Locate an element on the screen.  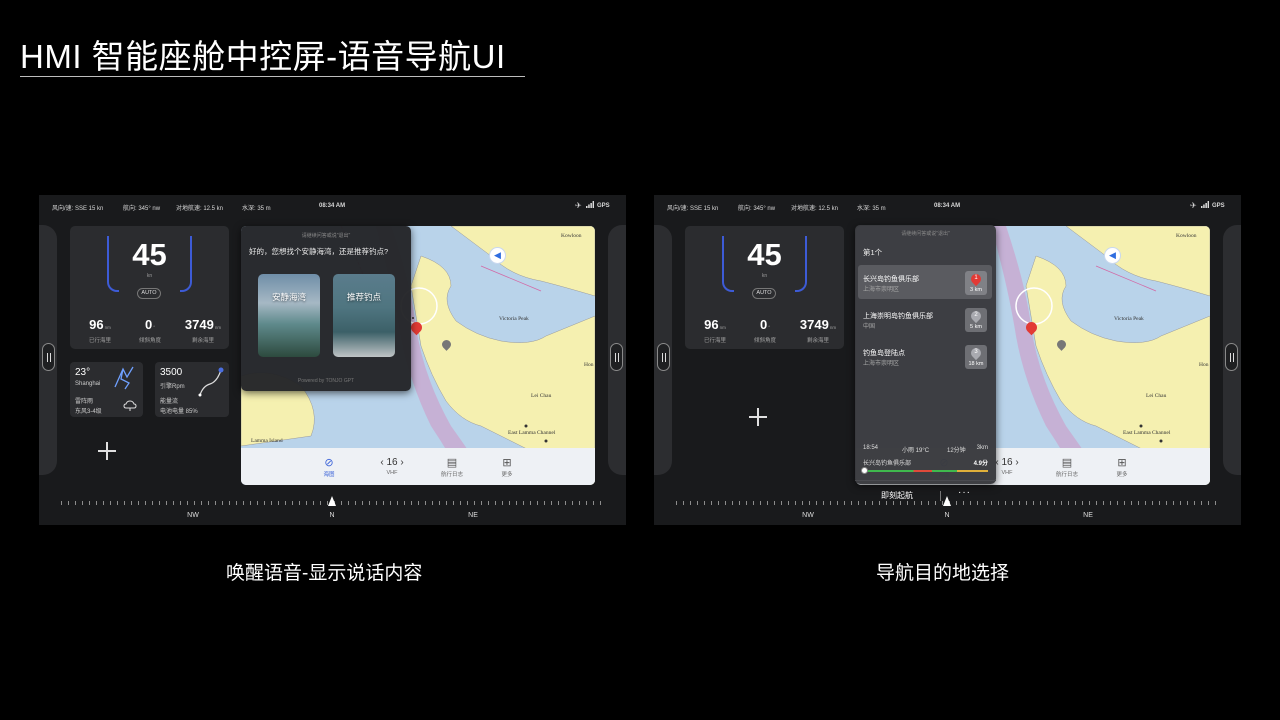
voice-hint: 请继续问答或说"退出" is located at coordinates (326, 236).